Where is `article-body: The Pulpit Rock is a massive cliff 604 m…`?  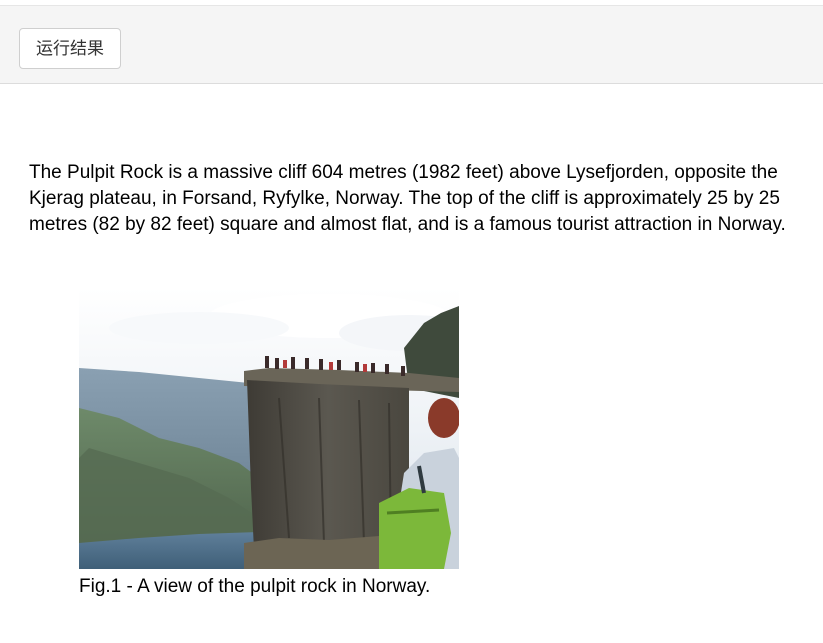
article-body: The Pulpit Rock is a massive cliff 604 m… is located at coordinates (414, 199).